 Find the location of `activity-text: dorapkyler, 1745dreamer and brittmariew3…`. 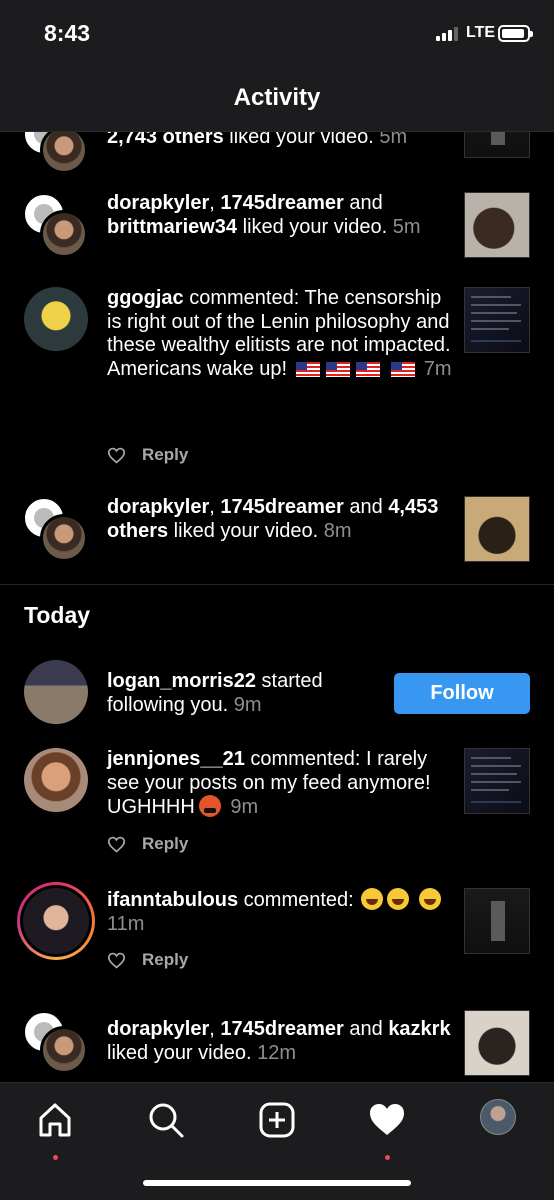

activity-text: dorapkyler, 1745dreamer and brittmariew3… is located at coordinates (264, 215).